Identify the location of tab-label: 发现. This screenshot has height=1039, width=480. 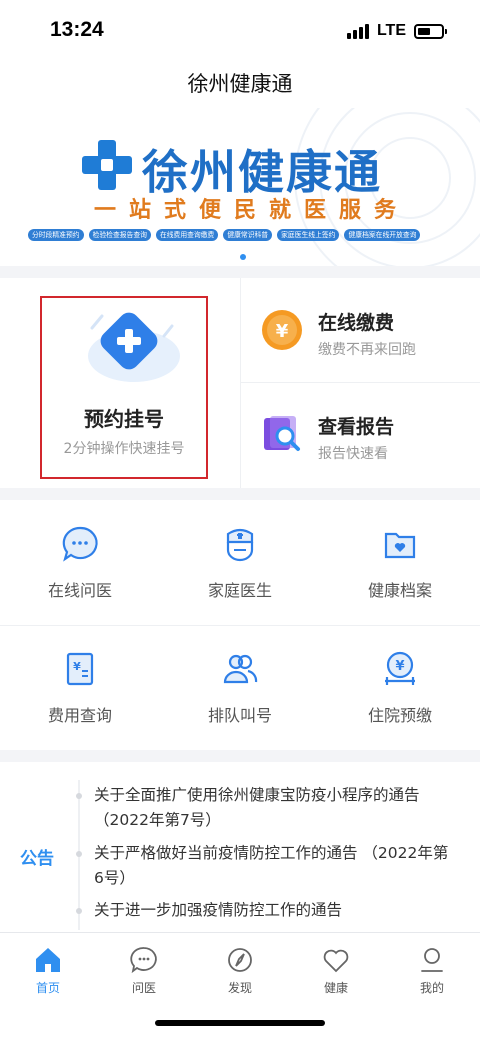
(239, 988).